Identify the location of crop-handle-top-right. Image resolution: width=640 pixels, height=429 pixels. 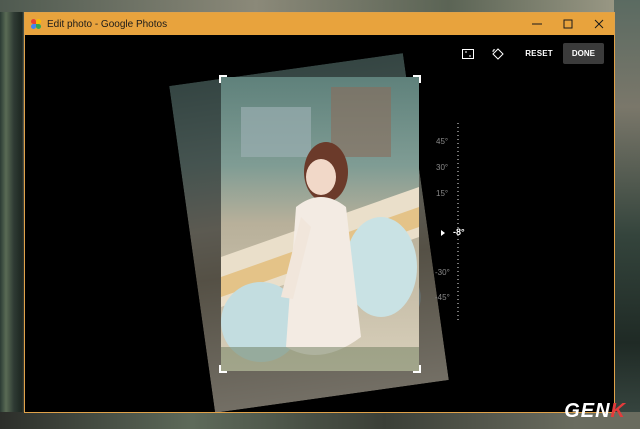
(417, 79).